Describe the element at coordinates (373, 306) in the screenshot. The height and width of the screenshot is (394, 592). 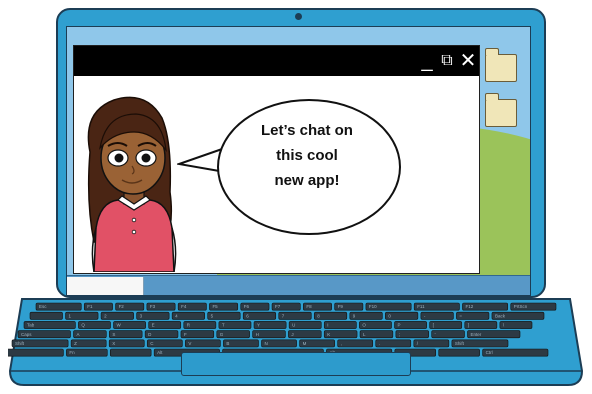
I see `keyboard-key-label: F10` at that location.